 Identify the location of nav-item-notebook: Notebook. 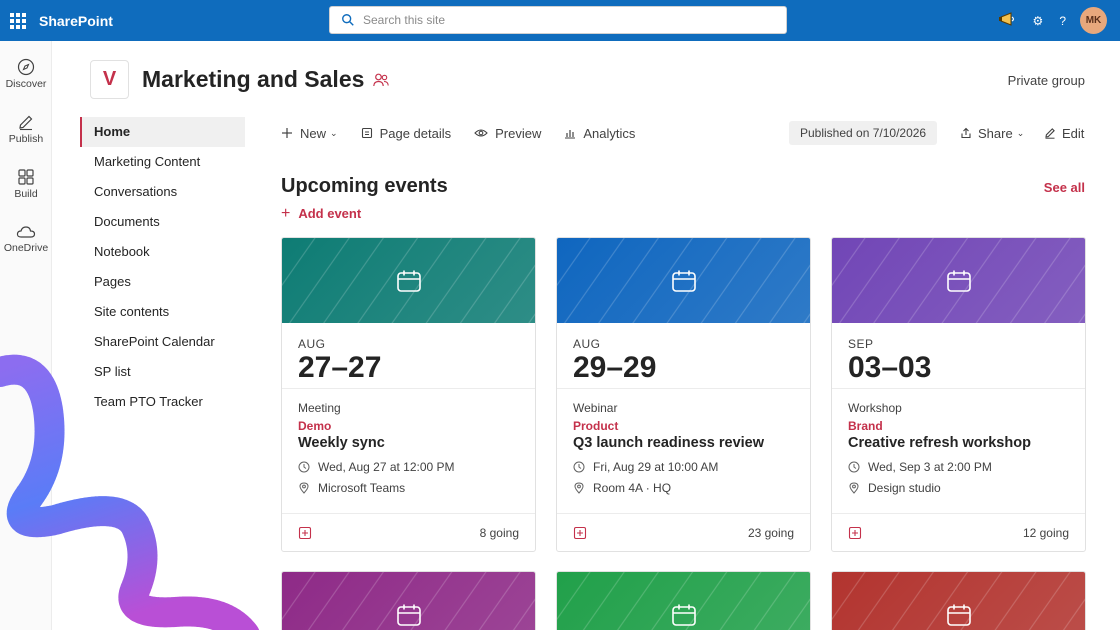
(162, 252).